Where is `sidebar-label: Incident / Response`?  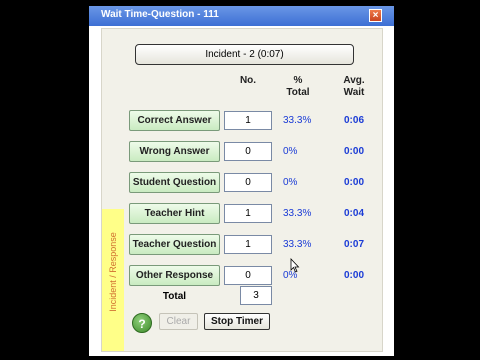 sidebar-label: Incident / Response is located at coordinates (113, 272).